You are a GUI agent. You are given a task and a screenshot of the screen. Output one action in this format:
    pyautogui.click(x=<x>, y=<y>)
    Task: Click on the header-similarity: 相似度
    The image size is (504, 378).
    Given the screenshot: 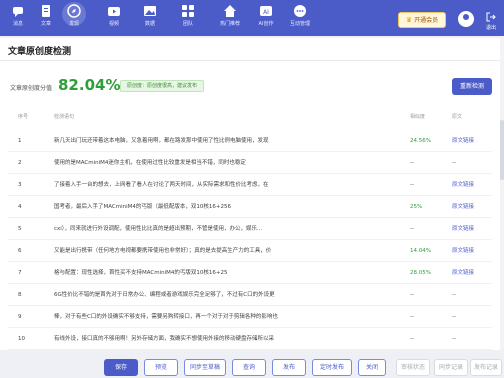 What is the action you would take?
    pyautogui.click(x=418, y=117)
    